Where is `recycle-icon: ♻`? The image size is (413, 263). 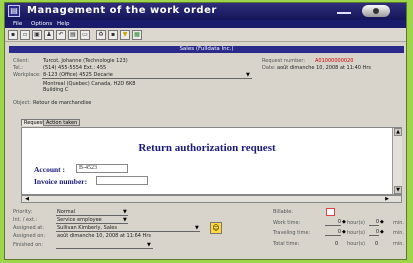 recycle-icon: ♻ is located at coordinates (101, 35).